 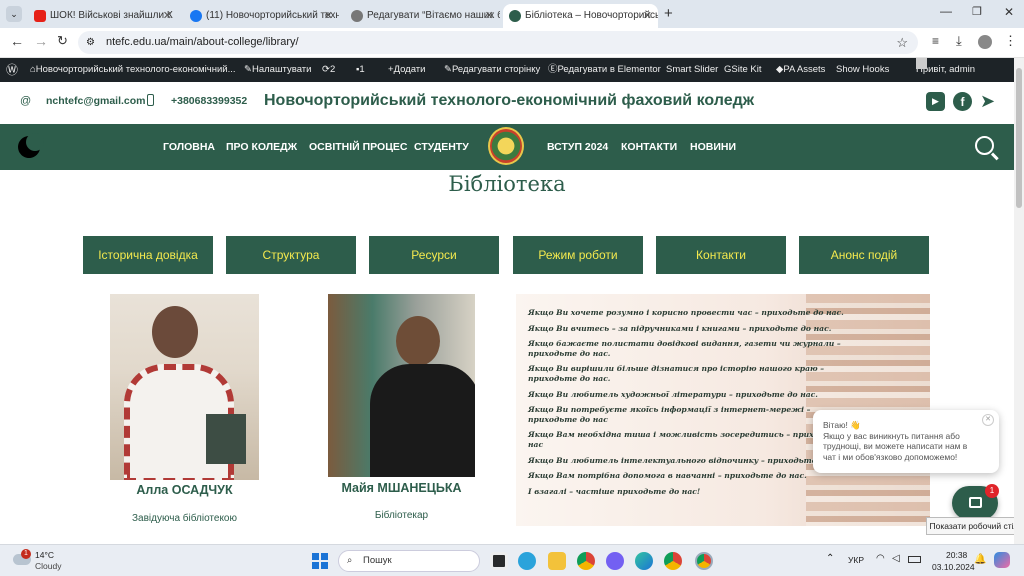 What do you see at coordinates (644, 561) in the screenshot?
I see `edge-icon` at bounding box center [644, 561].